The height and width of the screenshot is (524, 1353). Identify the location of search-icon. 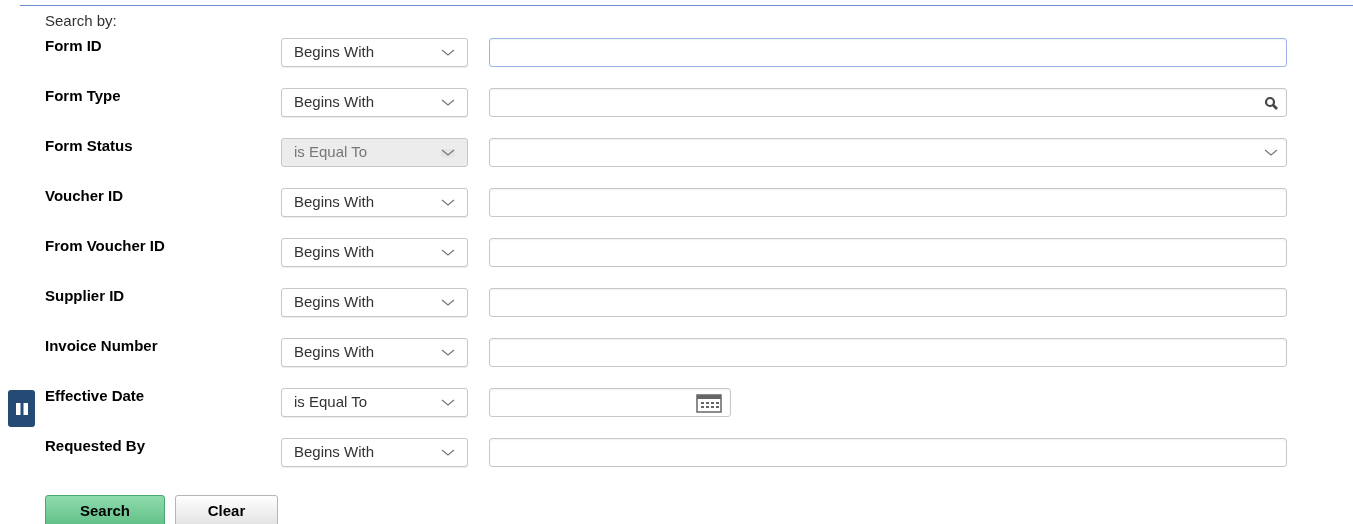
(1271, 102).